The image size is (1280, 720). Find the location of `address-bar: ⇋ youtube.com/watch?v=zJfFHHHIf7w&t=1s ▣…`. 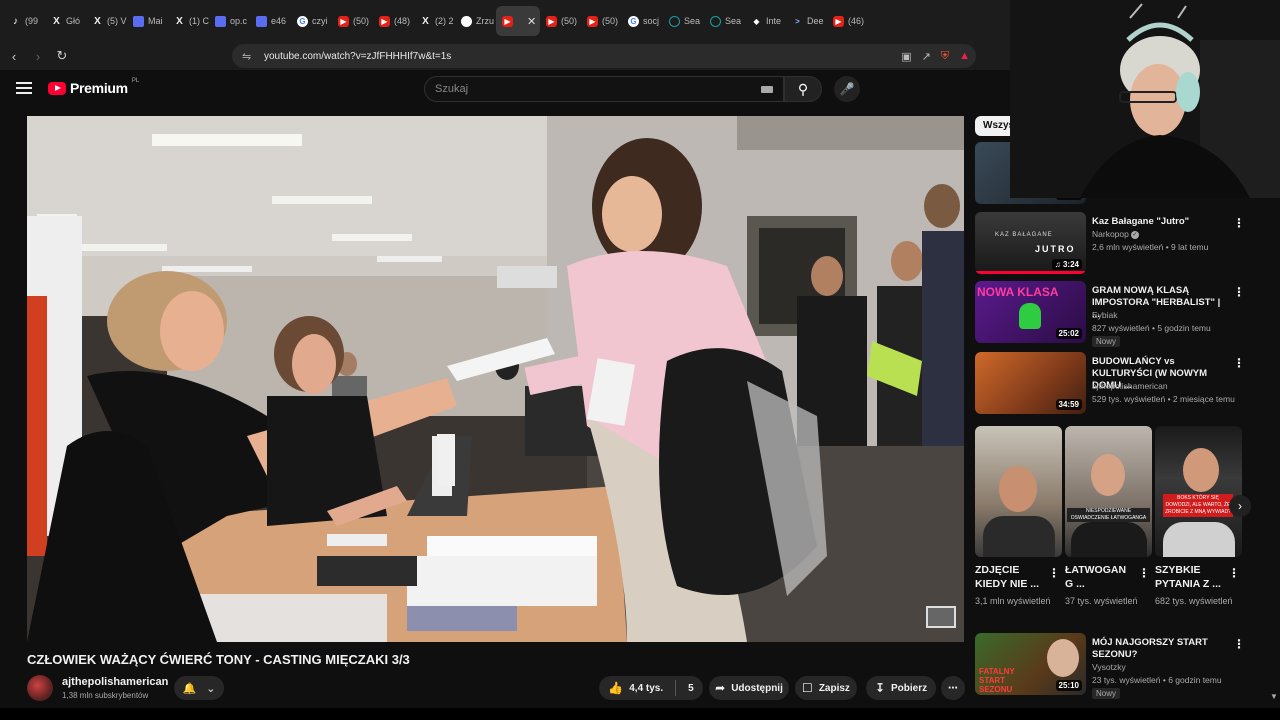

address-bar: ⇋ youtube.com/watch?v=zJfFHHHIf7w&t=1s ▣… is located at coordinates (604, 56).